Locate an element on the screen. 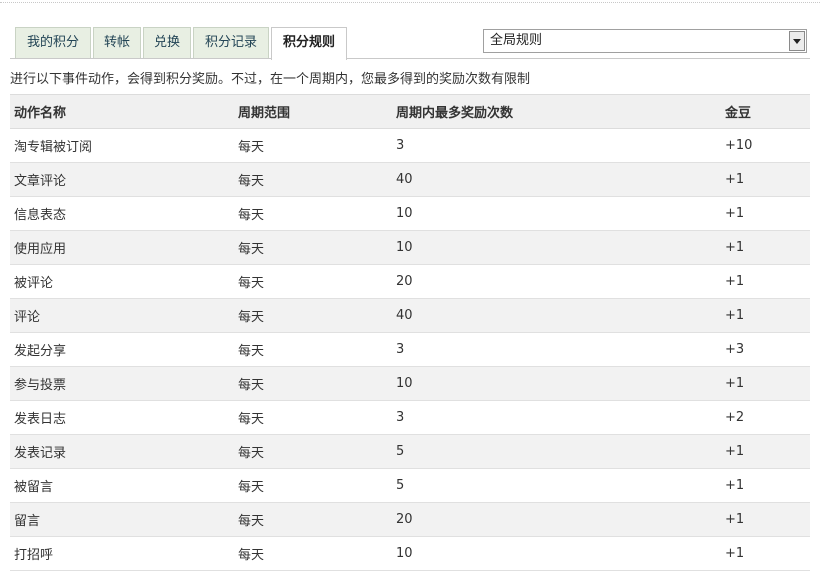  tab-points-log: 积分记录 is located at coordinates (231, 42).